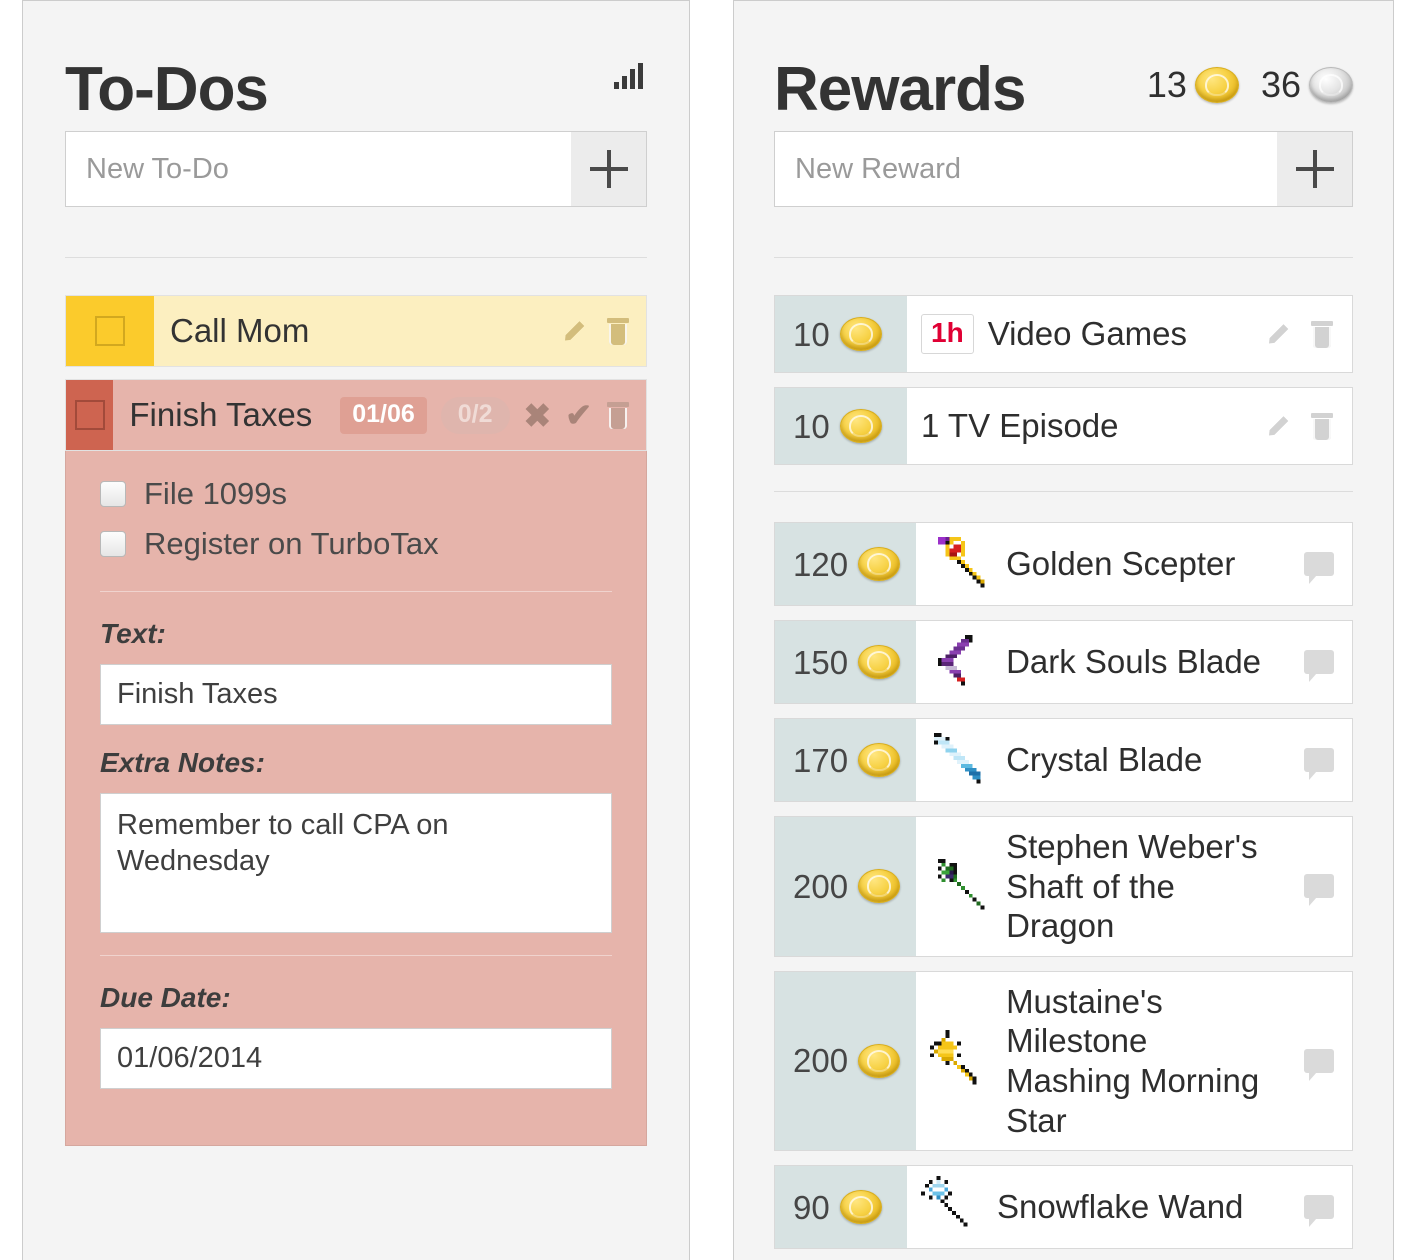 This screenshot has height=1260, width=1416. I want to click on reward-row: 90 Snowflake Wand, so click(1063, 1207).